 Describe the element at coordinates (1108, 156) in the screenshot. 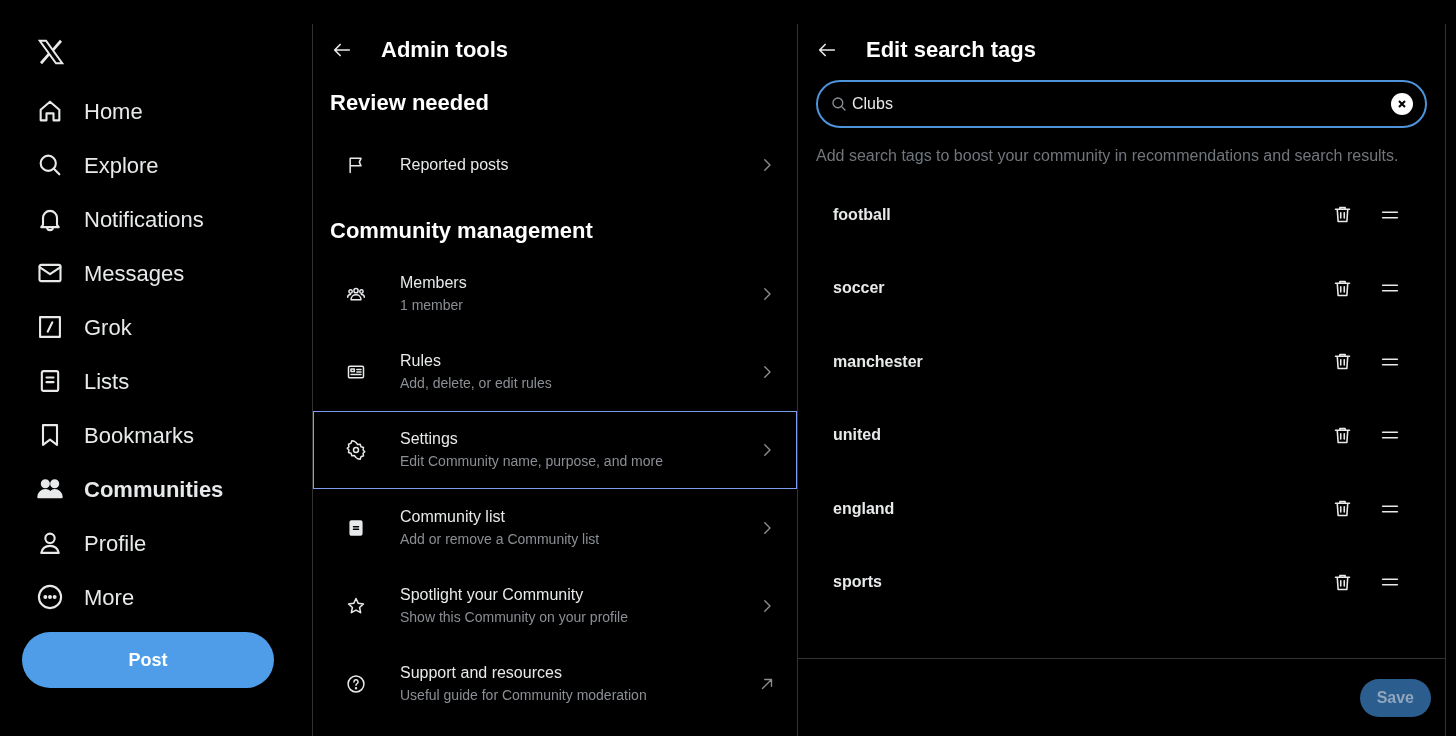

I see `hint-text: Add search tags to boost your community in recommendations and search results.` at that location.